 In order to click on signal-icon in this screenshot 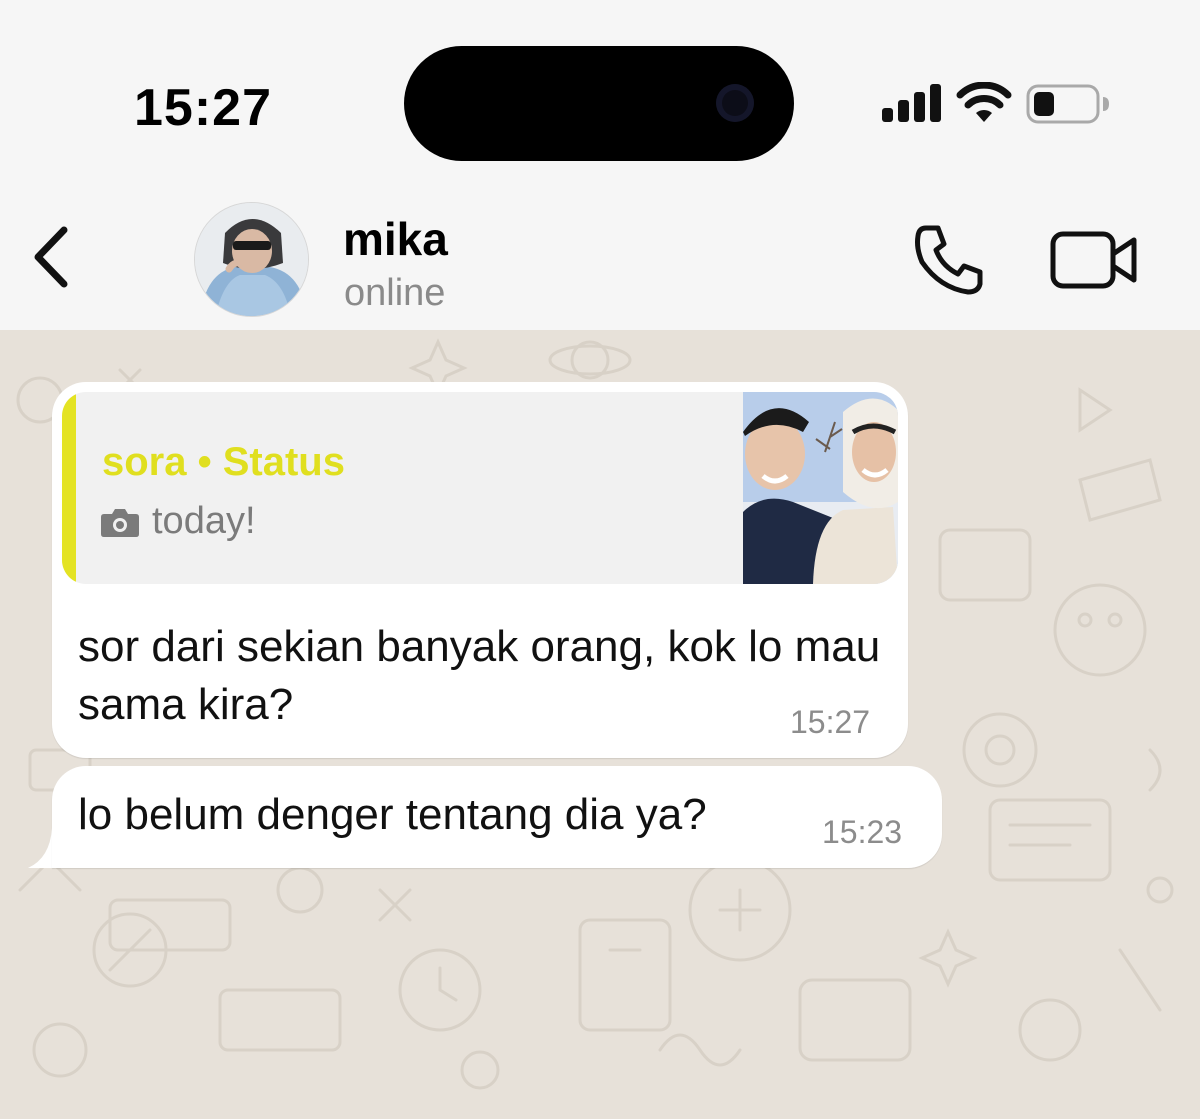, I will do `click(911, 103)`.